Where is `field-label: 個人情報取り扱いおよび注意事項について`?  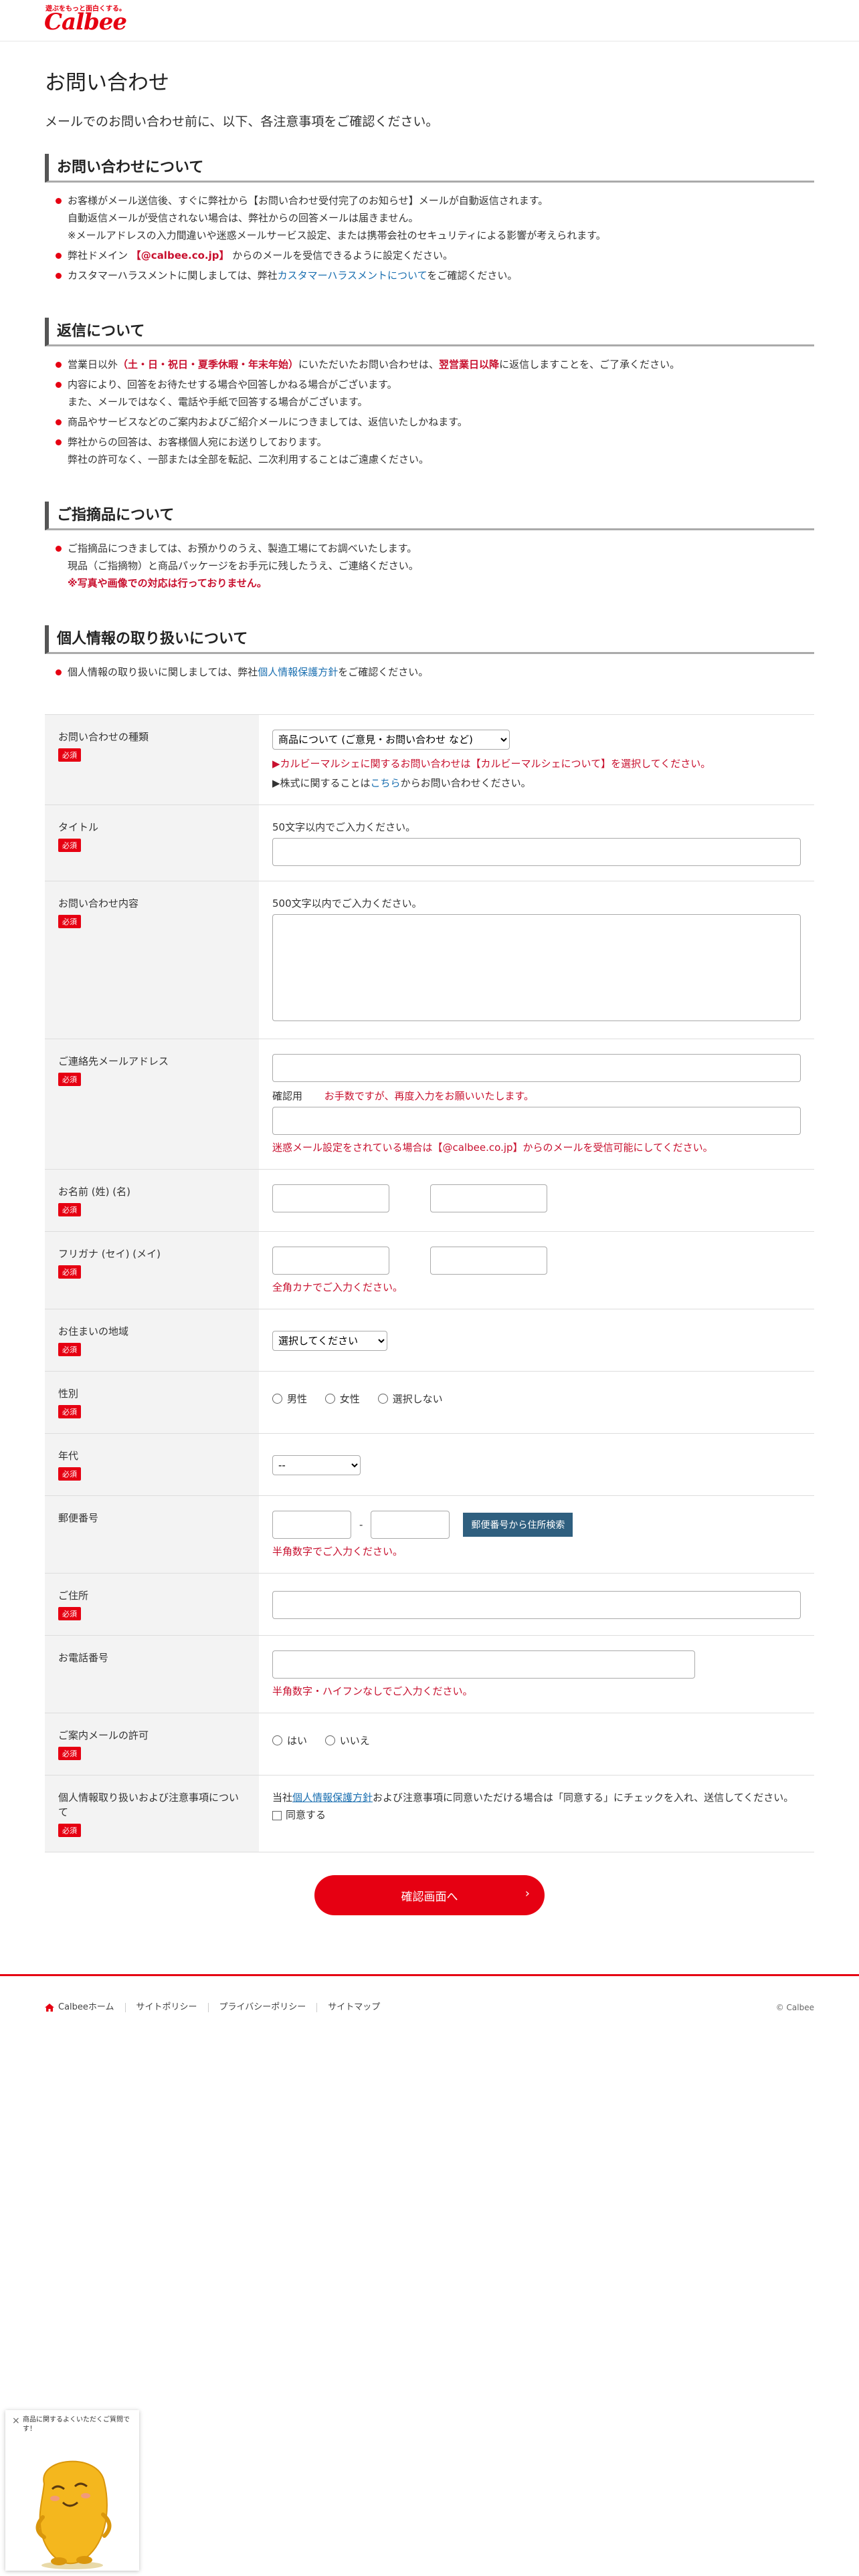
field-label: 個人情報取り扱いおよび注意事項について is located at coordinates (149, 1805).